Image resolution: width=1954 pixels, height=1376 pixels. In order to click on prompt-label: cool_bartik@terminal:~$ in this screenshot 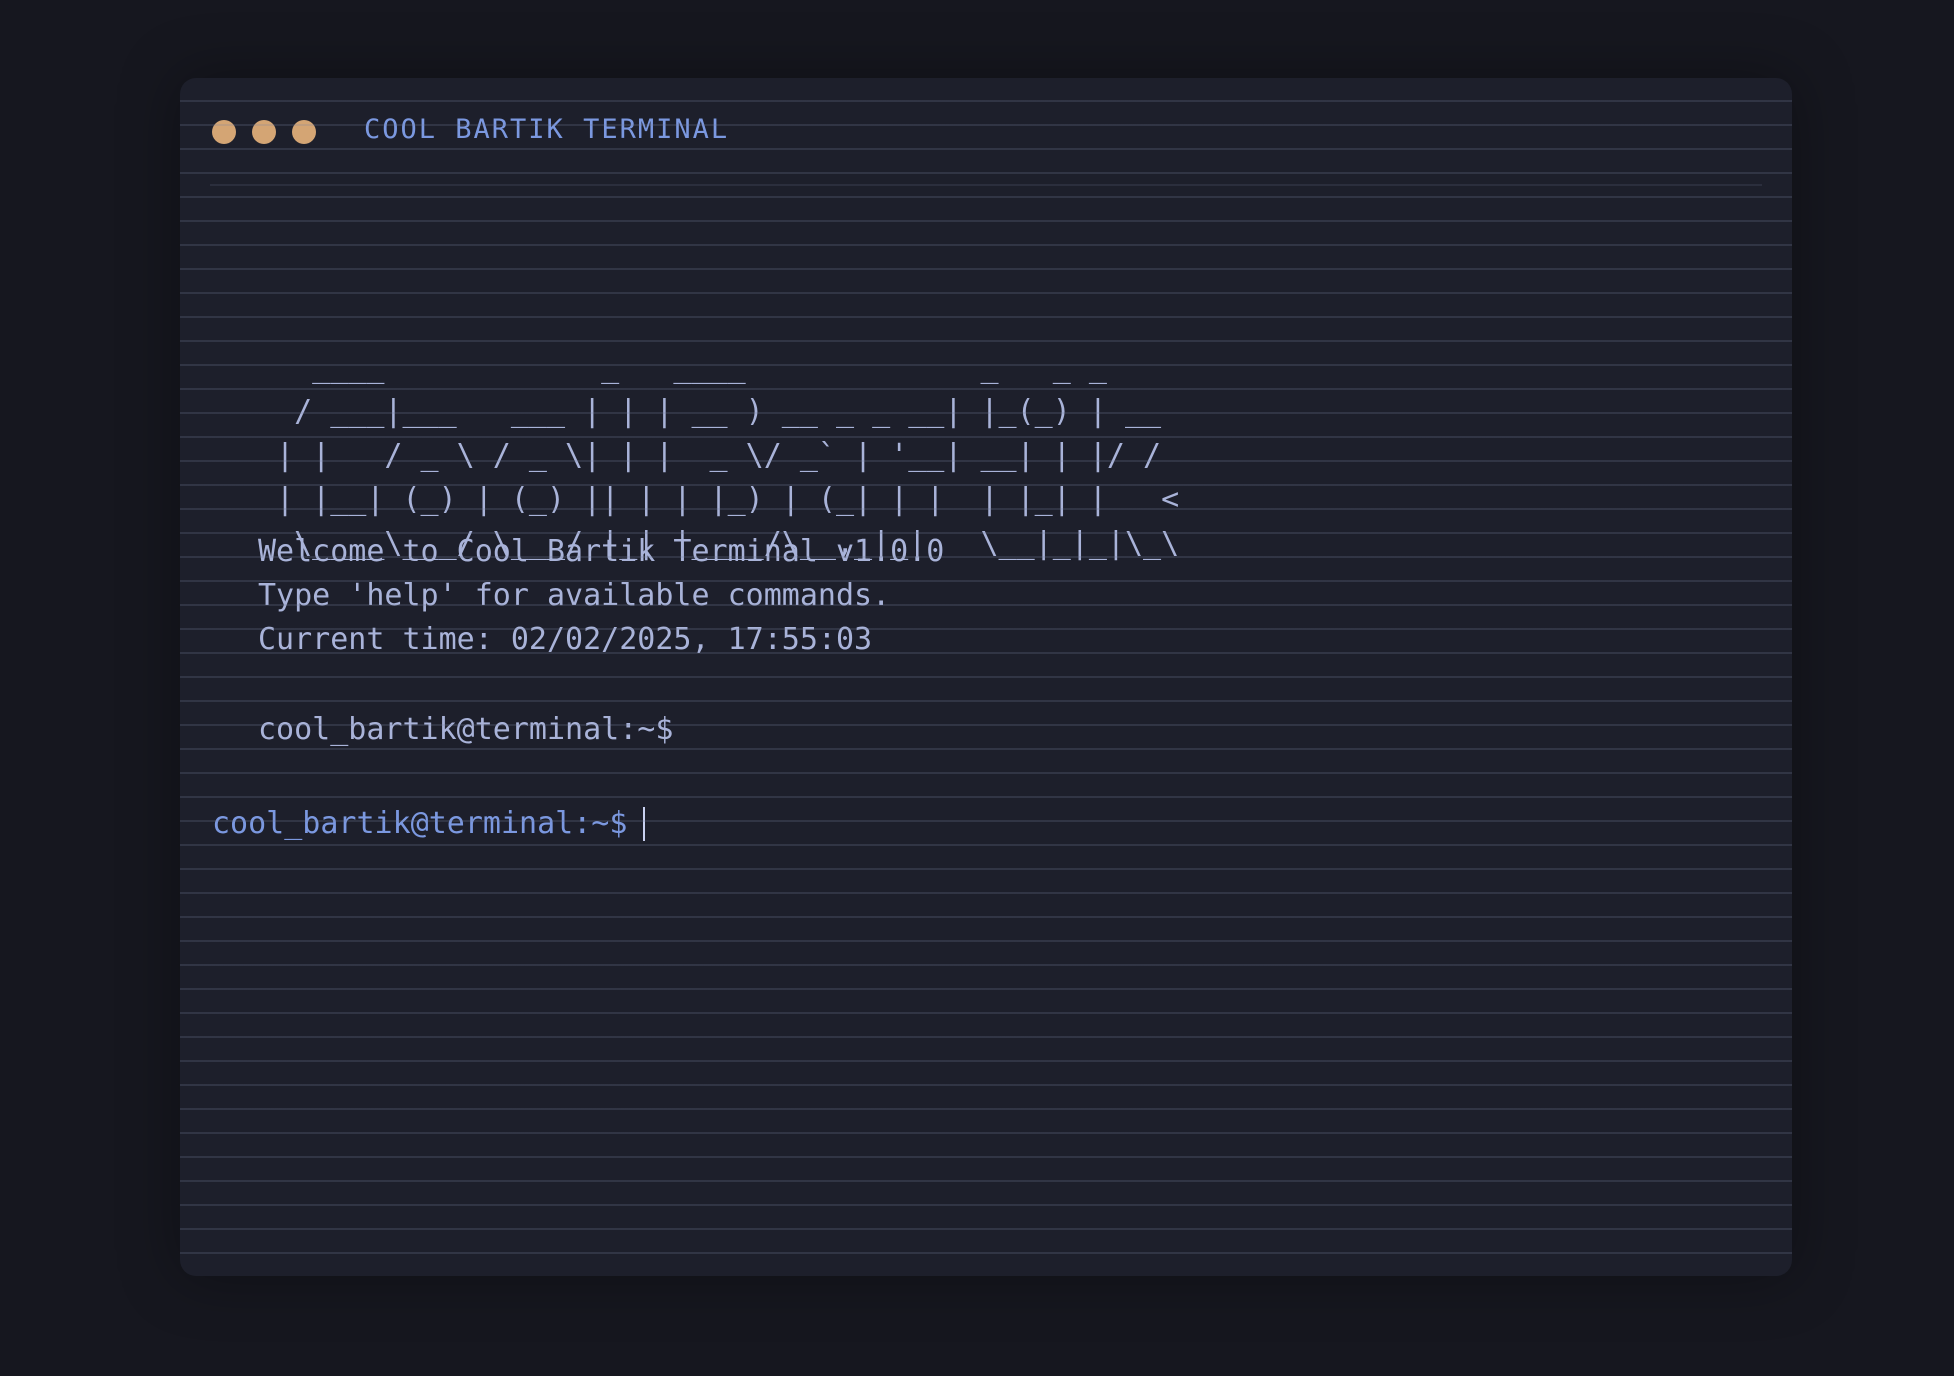, I will do `click(420, 823)`.